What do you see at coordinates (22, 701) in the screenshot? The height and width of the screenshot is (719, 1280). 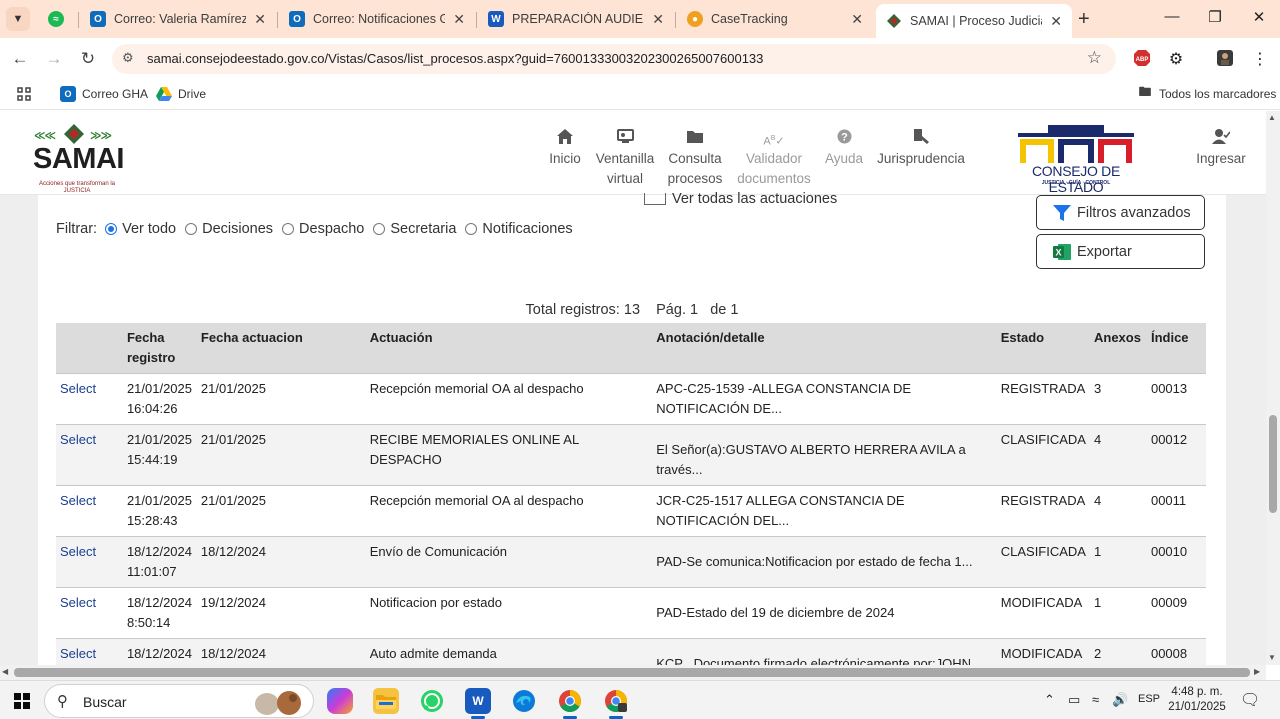 I see `windows-start-icon` at bounding box center [22, 701].